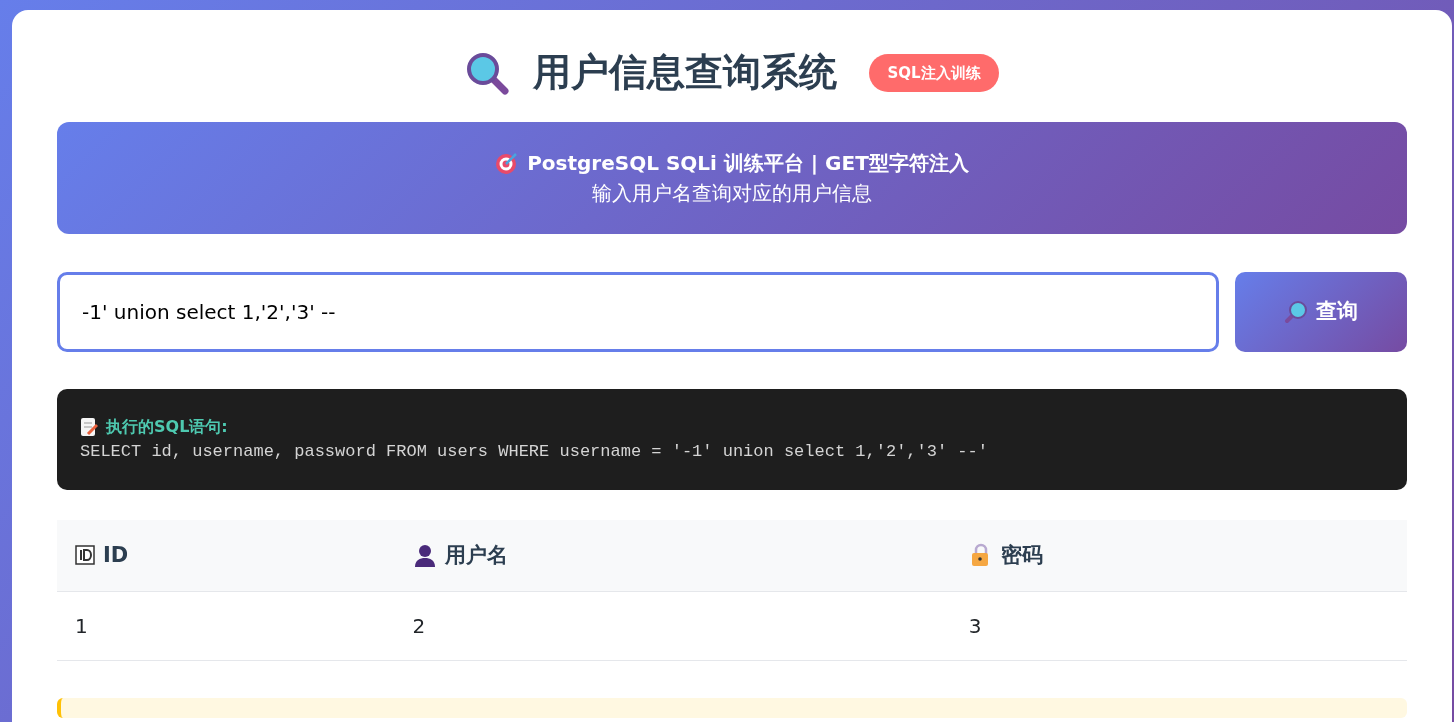  I want to click on banner-subtitle: 输入用户名查询对应的用户信息, so click(732, 192).